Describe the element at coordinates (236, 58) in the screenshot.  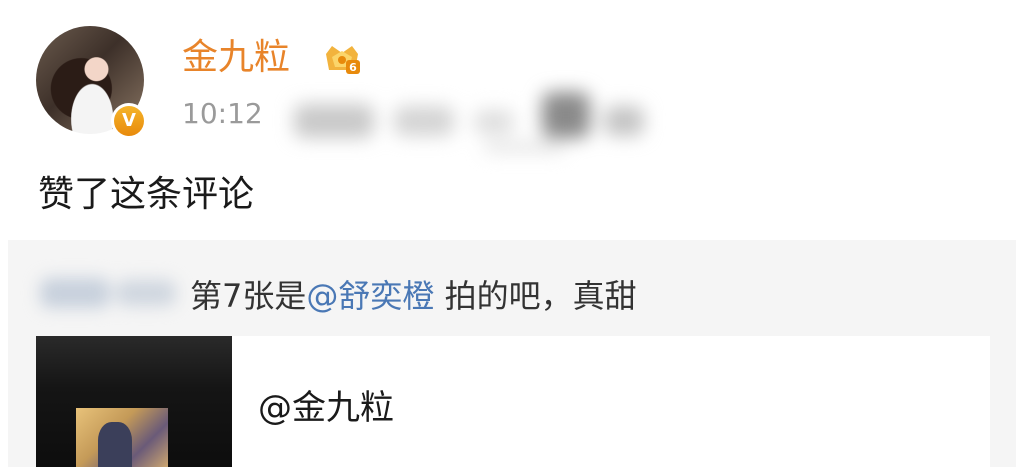
I see `username: 金九粒` at that location.